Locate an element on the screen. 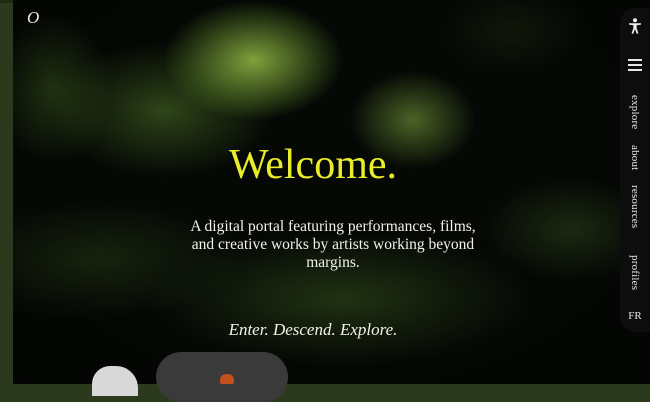 This screenshot has width=650, height=402. nav-link-about: about is located at coordinates (635, 158).